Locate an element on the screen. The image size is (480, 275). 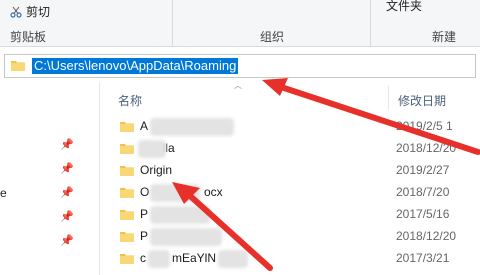
cut-label: 剪切 is located at coordinates (38, 12).